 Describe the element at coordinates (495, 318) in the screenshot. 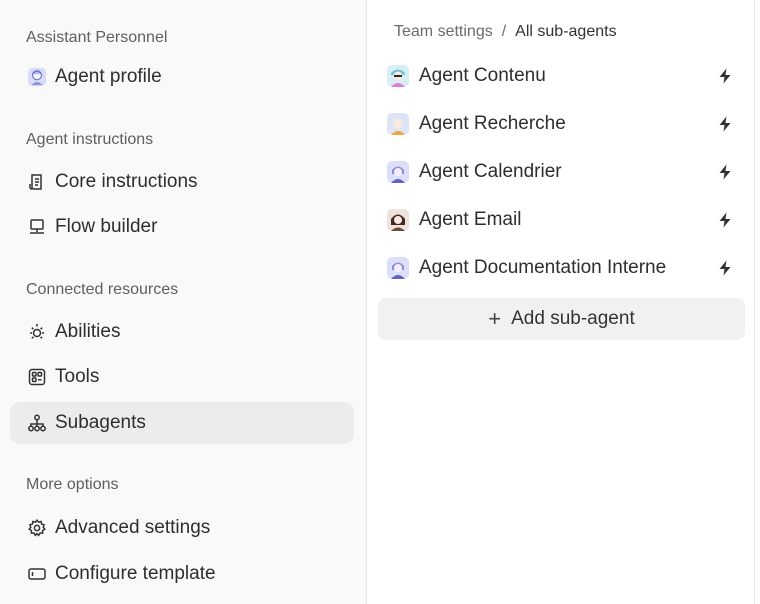

I see `plus-icon: +` at that location.